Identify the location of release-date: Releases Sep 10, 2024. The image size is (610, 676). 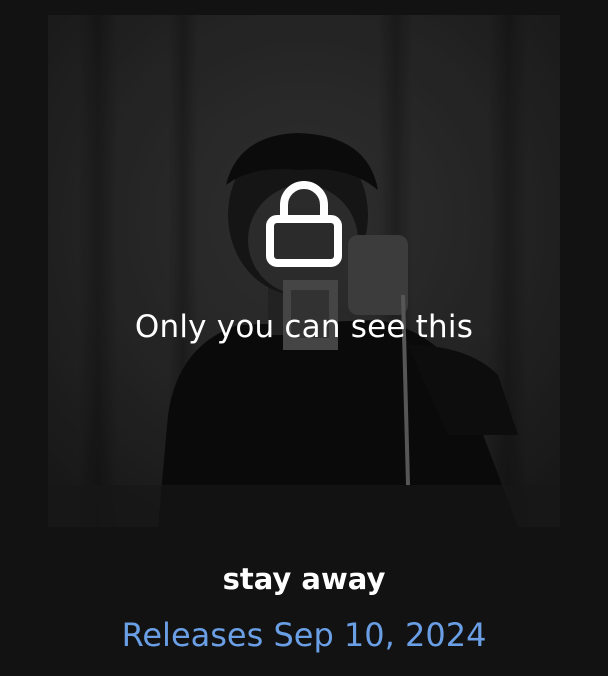
(304, 635).